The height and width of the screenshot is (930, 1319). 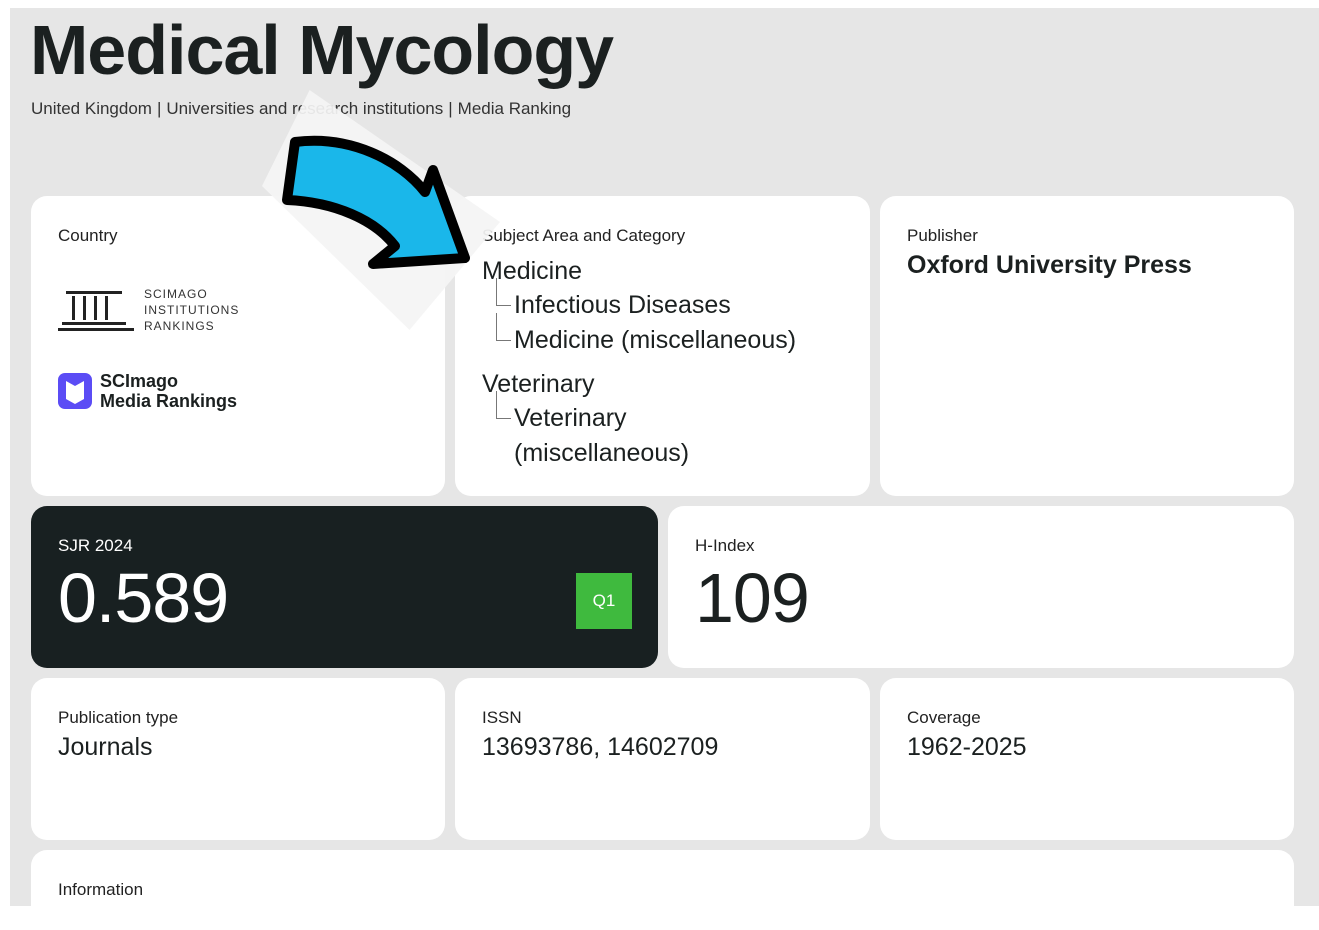 I want to click on information-card: Information, so click(x=662, y=890).